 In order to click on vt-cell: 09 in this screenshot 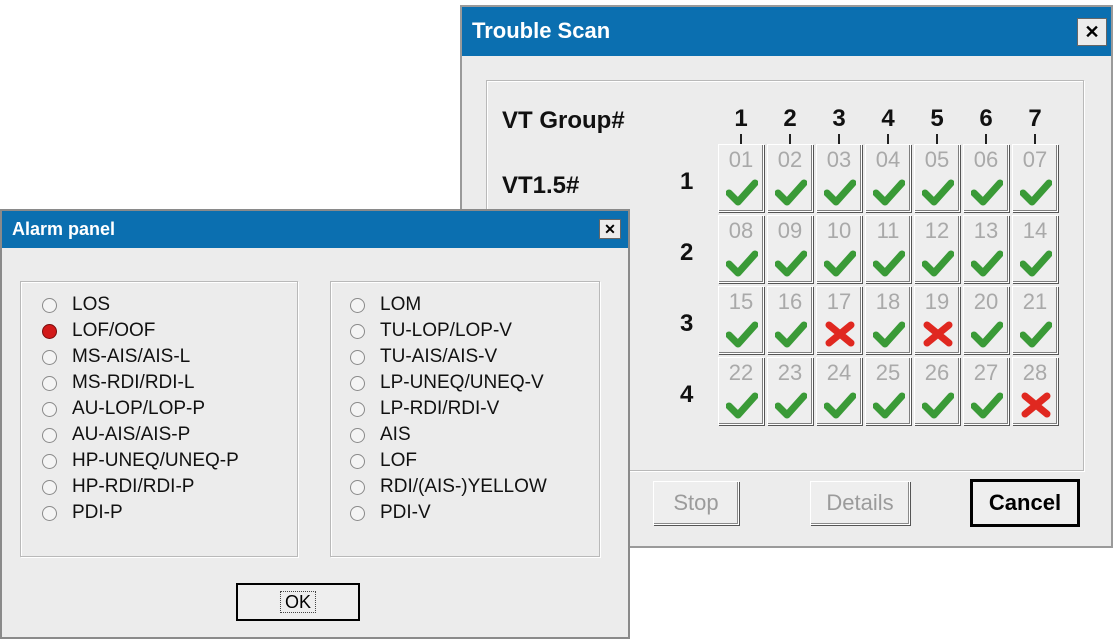, I will do `click(790, 249)`.